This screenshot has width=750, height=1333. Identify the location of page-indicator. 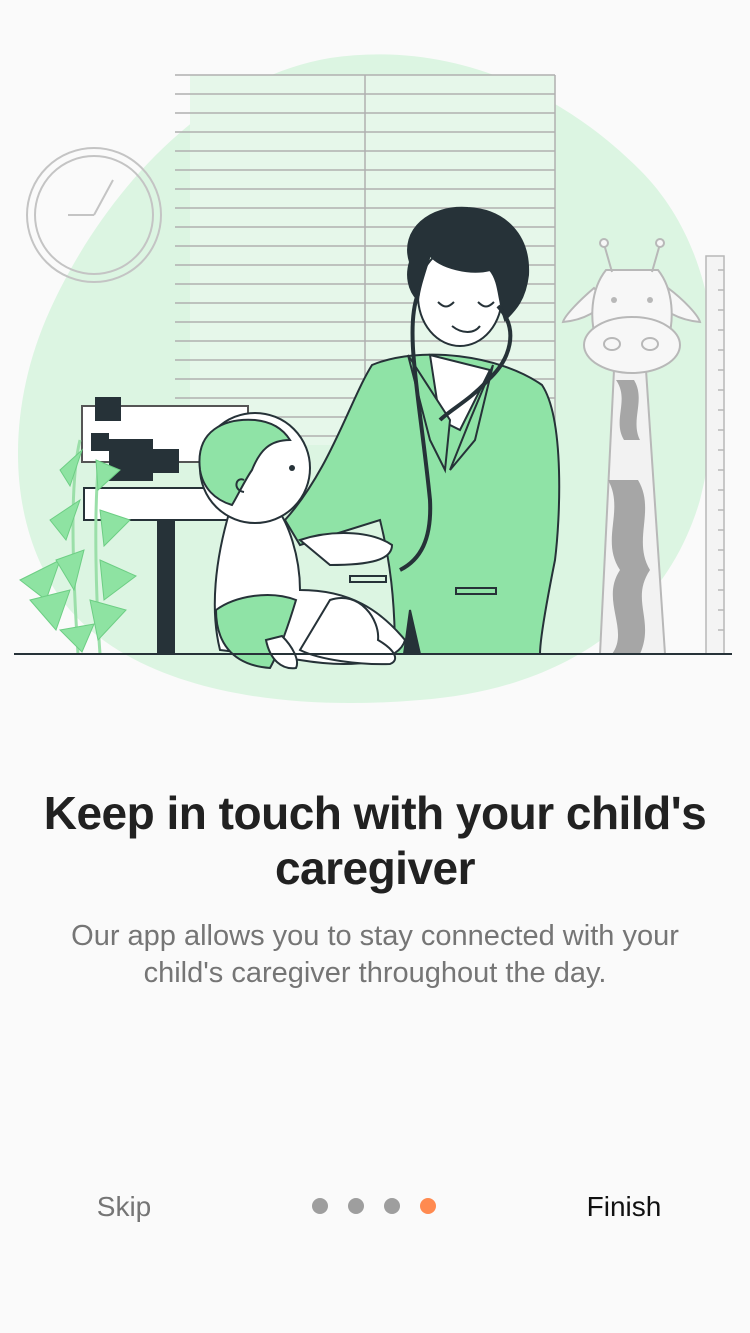
(377, 1206).